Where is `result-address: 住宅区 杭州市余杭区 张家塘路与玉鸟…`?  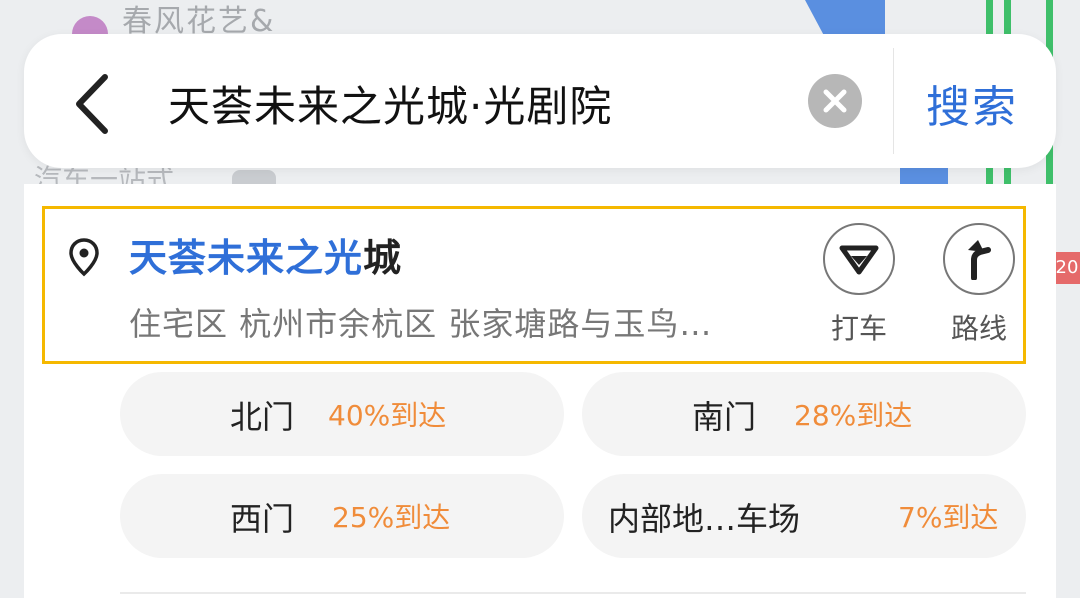
result-address: 住宅区 杭州市余杭区 张家塘路与玉鸟… is located at coordinates (421, 324).